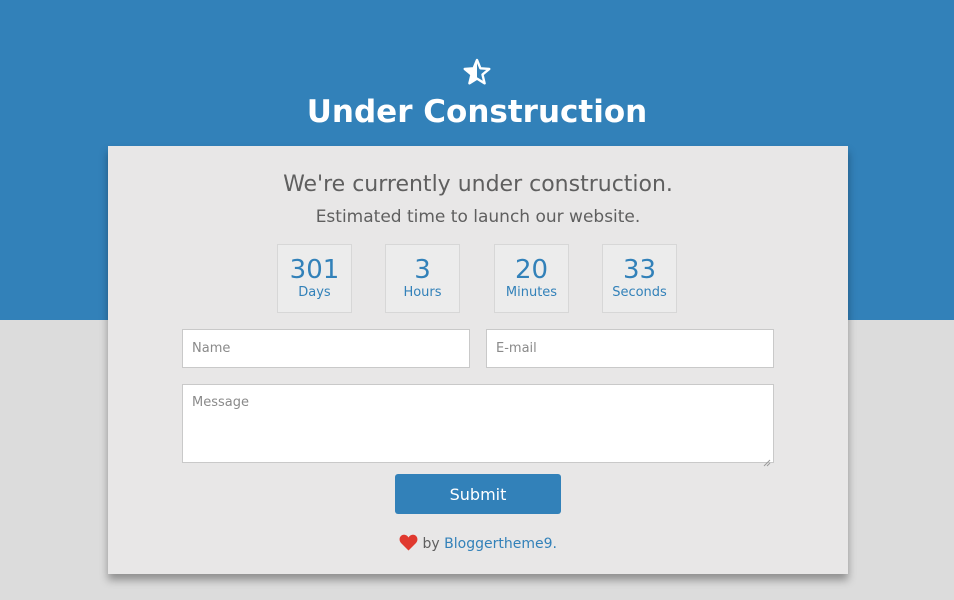  Describe the element at coordinates (478, 494) in the screenshot. I see `submit-button: Submit` at that location.